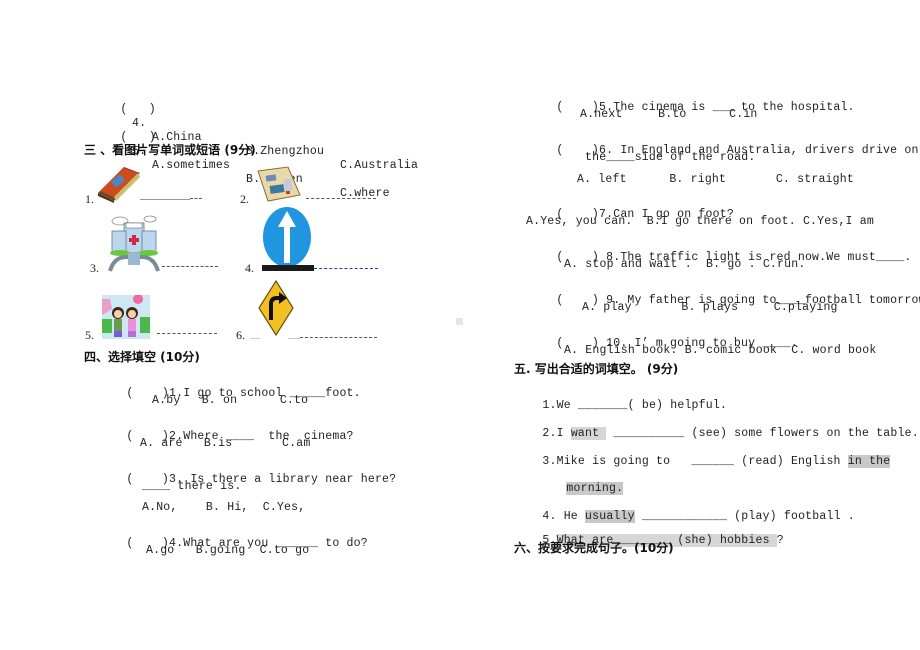 The width and height of the screenshot is (920, 650). What do you see at coordinates (801, 433) in the screenshot?
I see `fill-text: (see) some flowers on the table.` at bounding box center [801, 433].